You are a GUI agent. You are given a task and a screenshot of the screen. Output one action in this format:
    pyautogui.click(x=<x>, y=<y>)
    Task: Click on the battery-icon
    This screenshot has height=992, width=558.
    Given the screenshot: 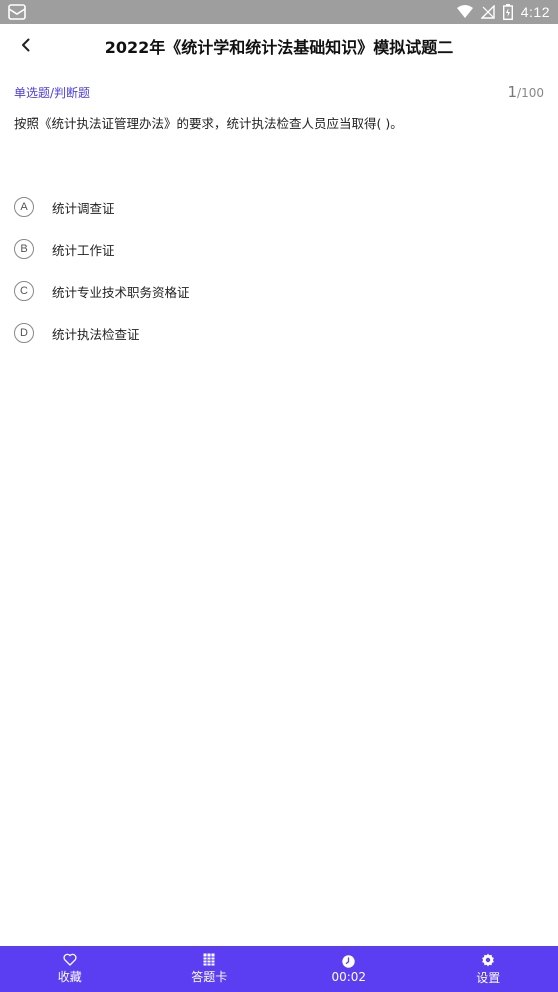 What is the action you would take?
    pyautogui.click(x=507, y=12)
    